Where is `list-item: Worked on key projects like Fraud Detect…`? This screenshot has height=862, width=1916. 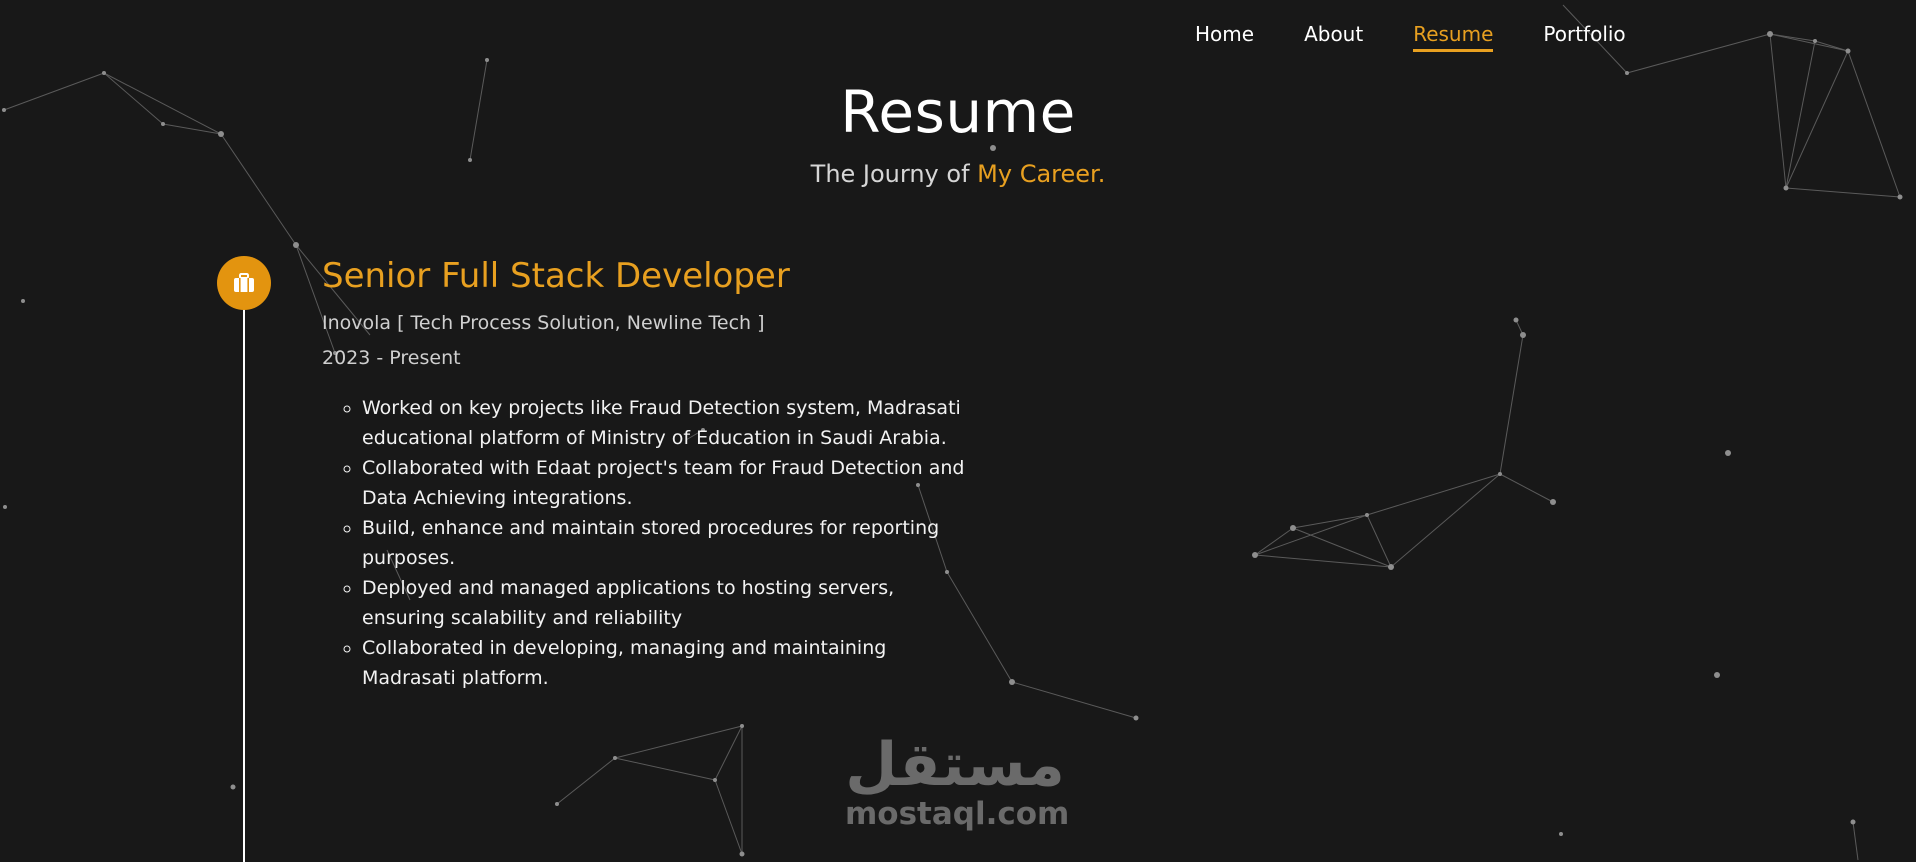
list-item: Worked on key projects like Fraud Detect… is located at coordinates (672, 423).